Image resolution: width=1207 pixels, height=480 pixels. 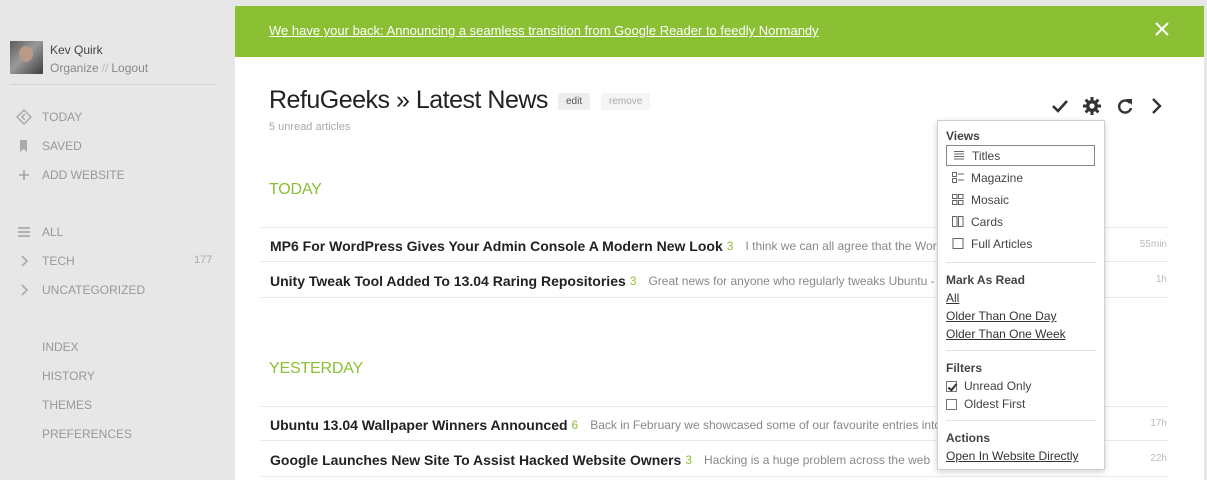 I want to click on checkmark-icon, so click(x=1060, y=106).